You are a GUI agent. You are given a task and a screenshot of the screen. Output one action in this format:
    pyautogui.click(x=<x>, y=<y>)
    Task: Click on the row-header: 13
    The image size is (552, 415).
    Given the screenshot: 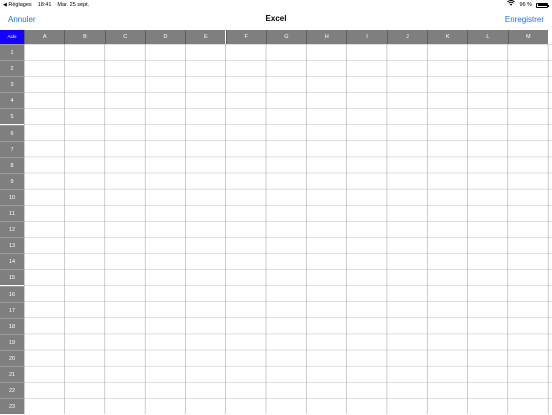 What is the action you would take?
    pyautogui.click(x=12, y=245)
    